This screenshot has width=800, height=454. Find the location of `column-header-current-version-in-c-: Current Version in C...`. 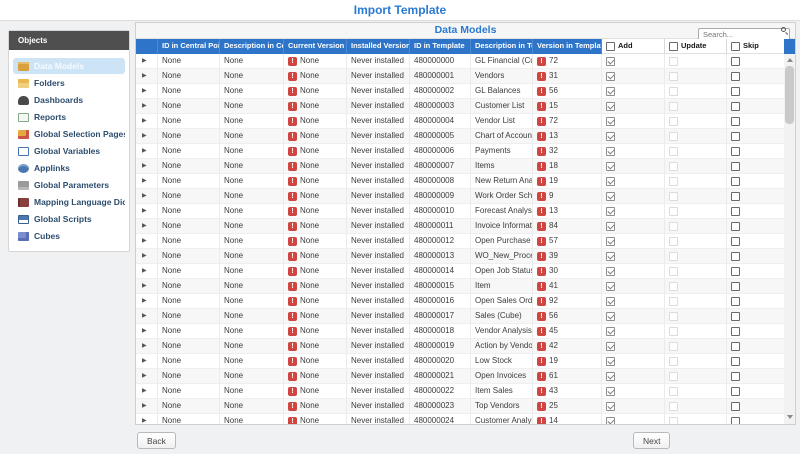

column-header-current-version-in-c-: Current Version in C... is located at coordinates (315, 46).